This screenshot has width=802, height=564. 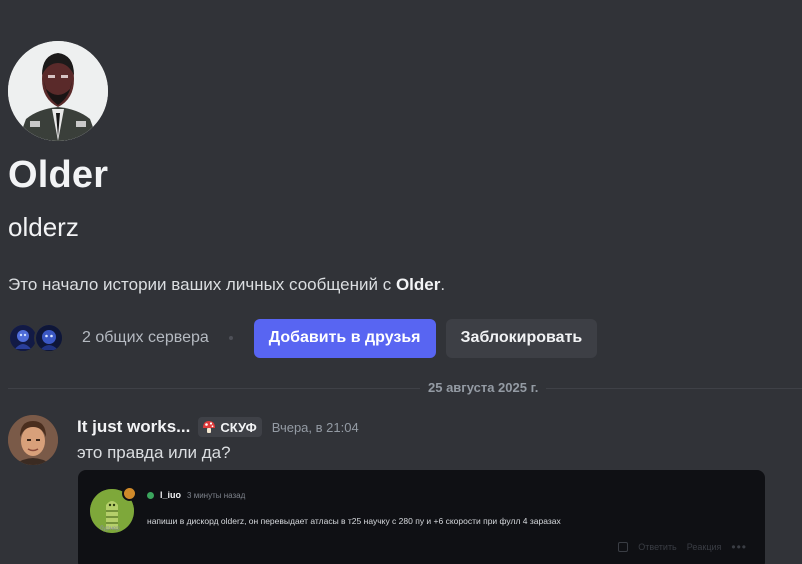 I want to click on separator-dot, so click(x=230, y=338).